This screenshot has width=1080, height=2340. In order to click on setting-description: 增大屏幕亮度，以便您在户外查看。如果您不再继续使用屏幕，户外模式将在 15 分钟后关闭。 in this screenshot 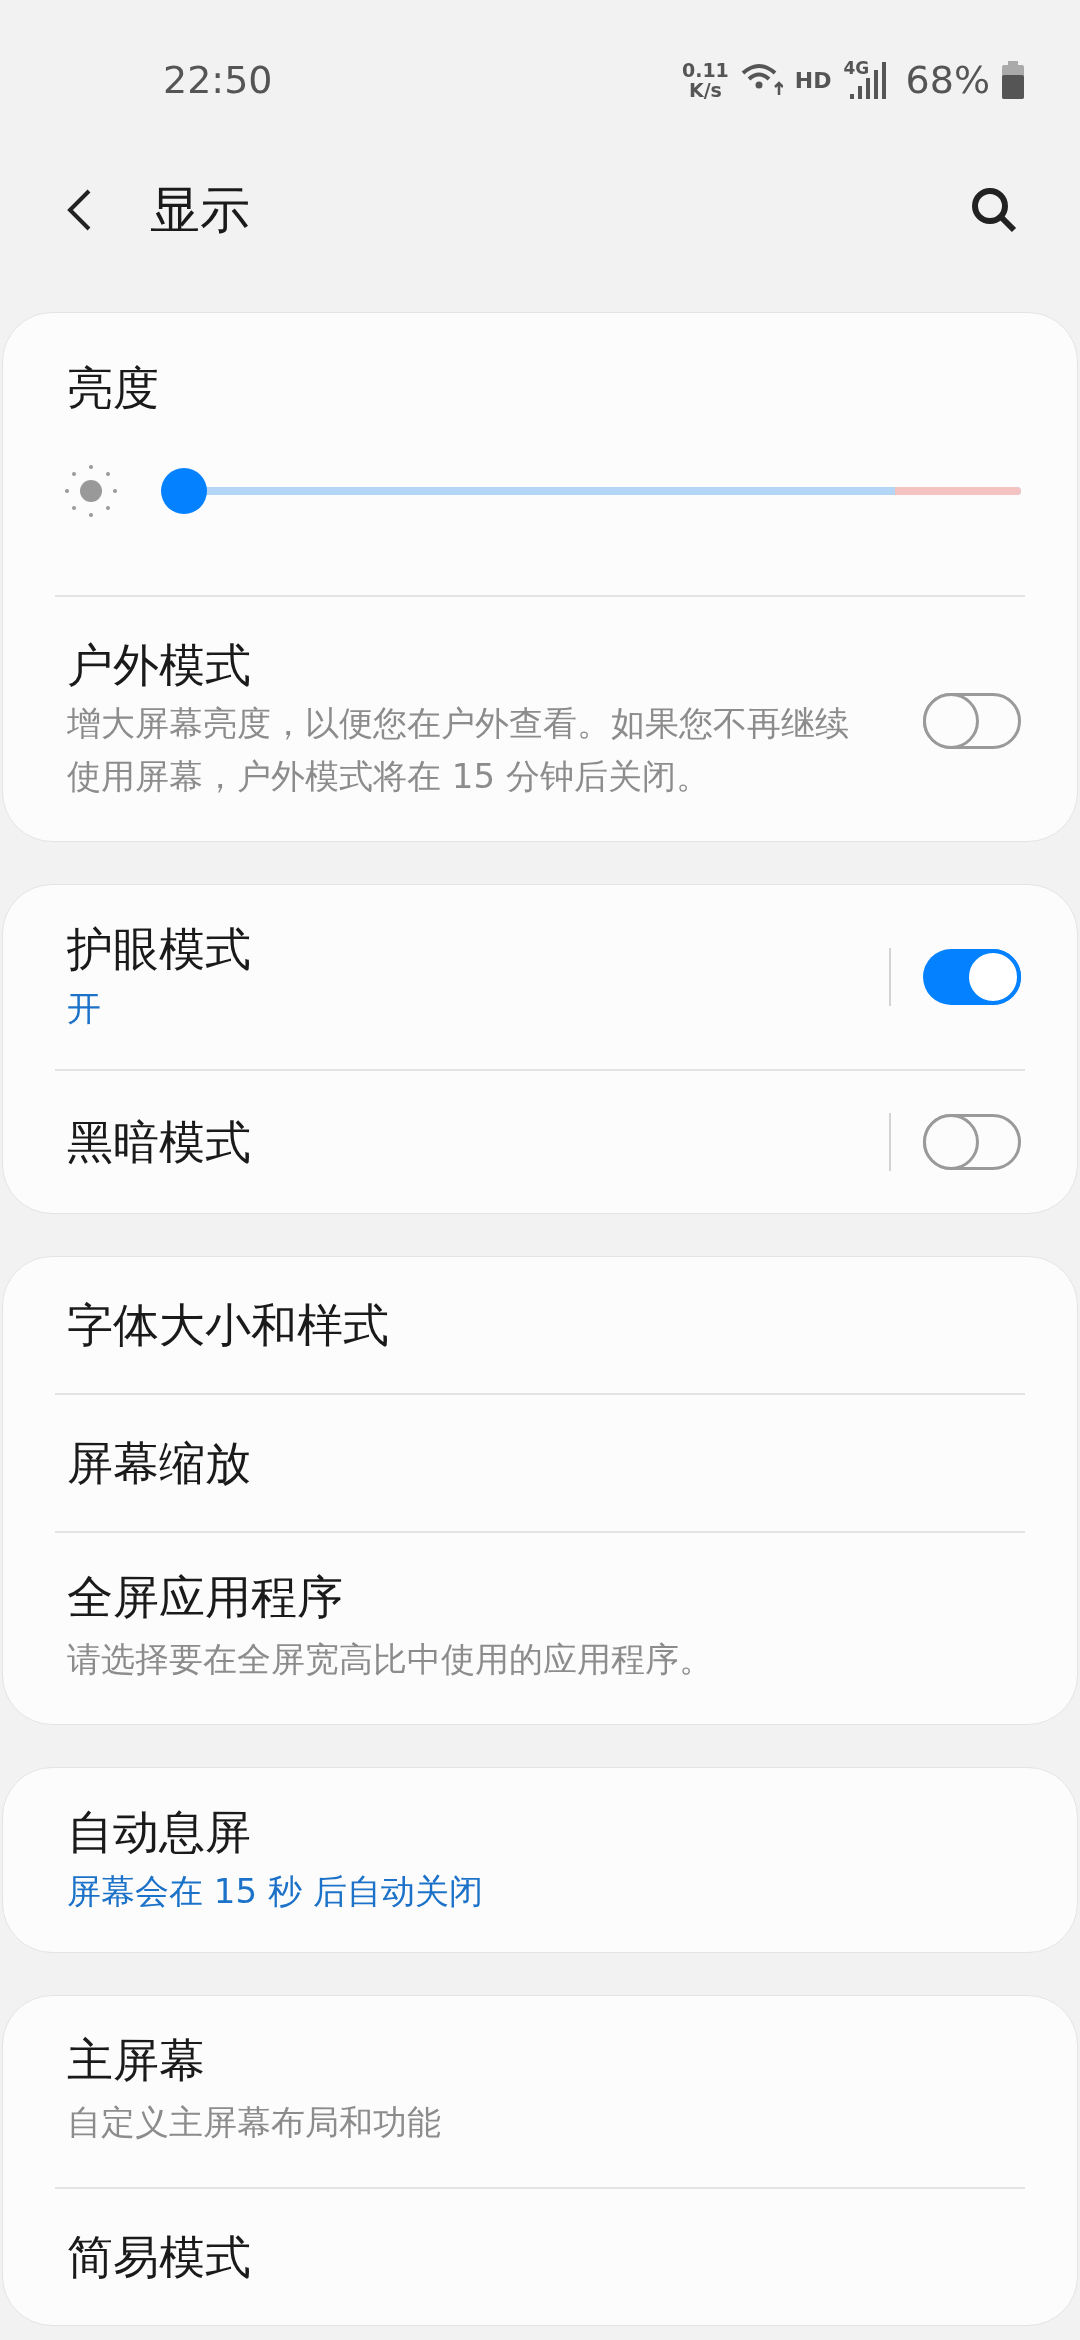, I will do `click(458, 750)`.